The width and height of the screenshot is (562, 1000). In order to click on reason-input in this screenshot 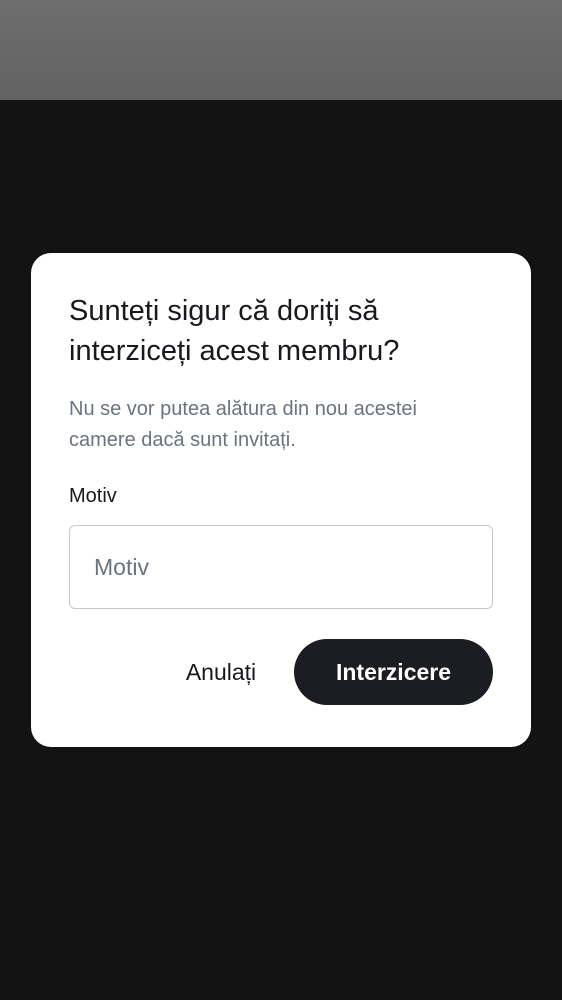, I will do `click(281, 567)`.